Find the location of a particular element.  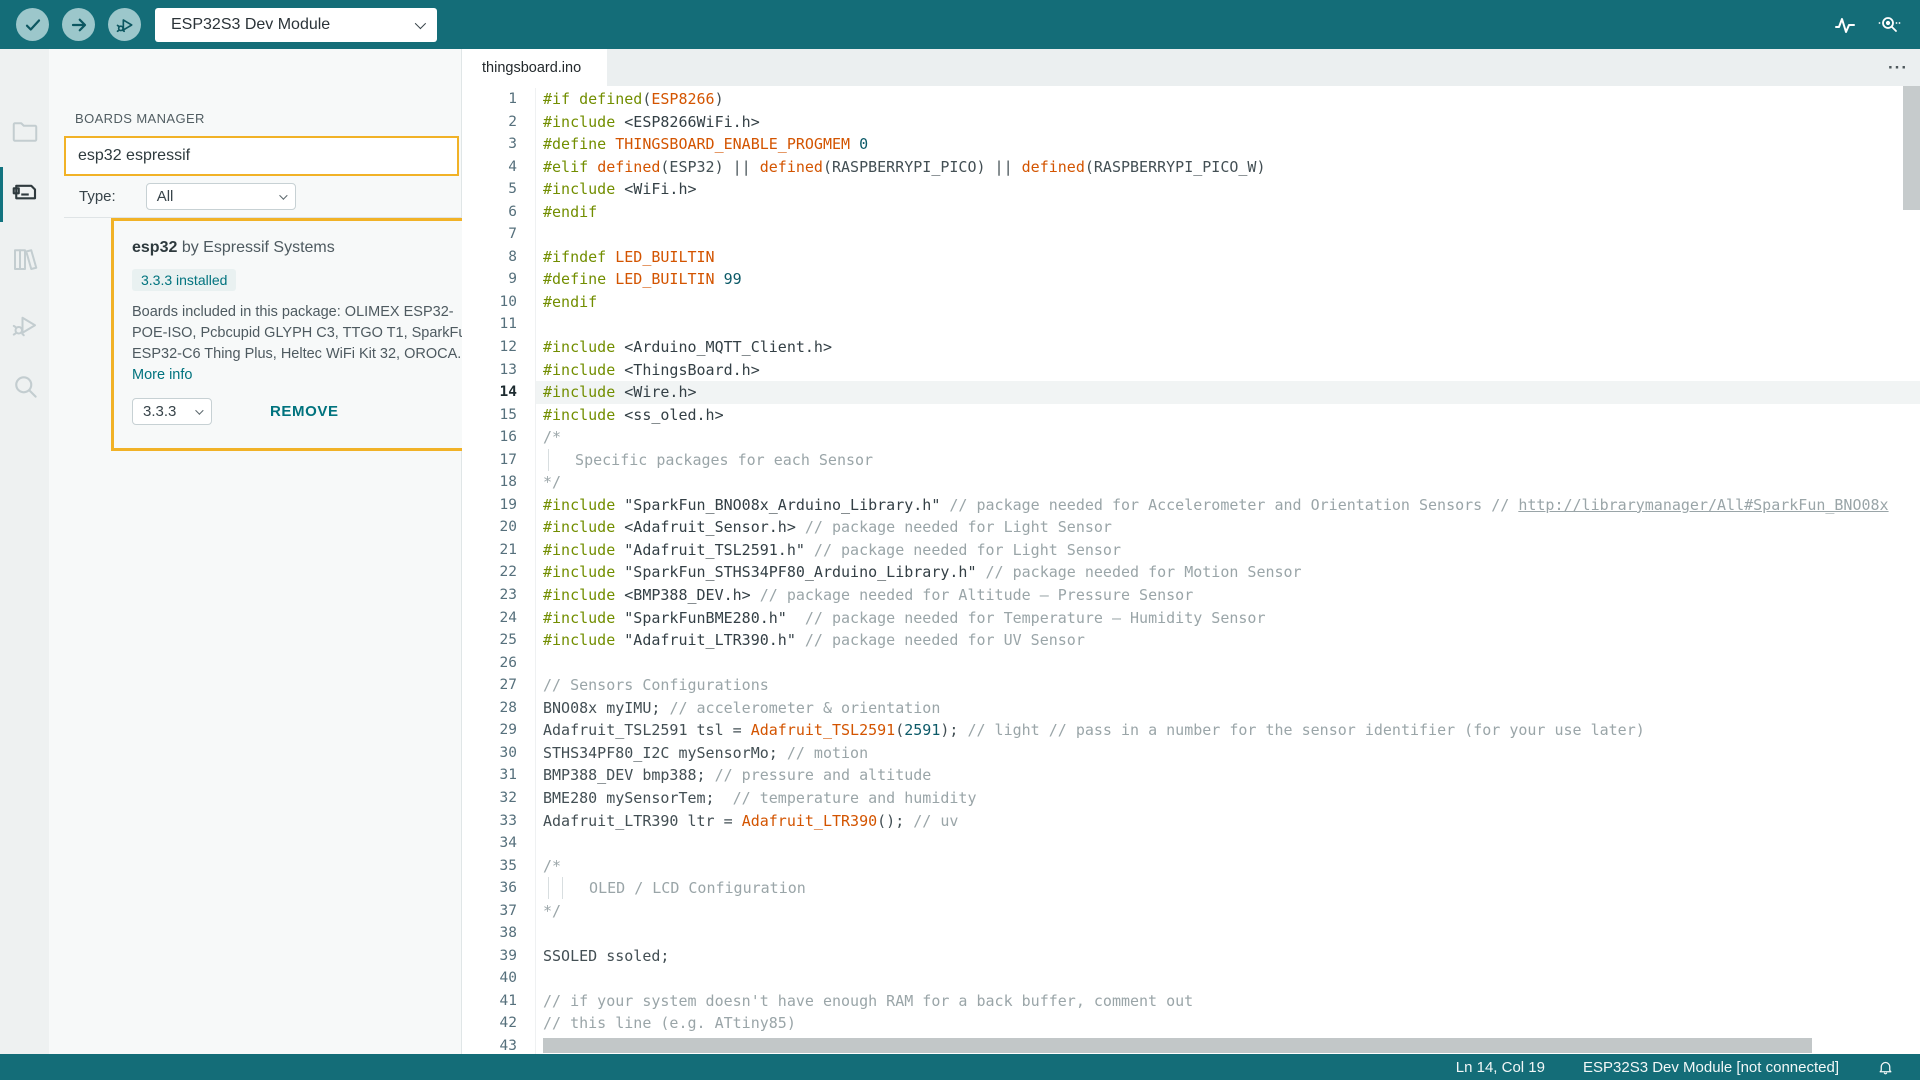

code-line-text: #include <Arduino_MQTT_Client.h> is located at coordinates (1227, 347).